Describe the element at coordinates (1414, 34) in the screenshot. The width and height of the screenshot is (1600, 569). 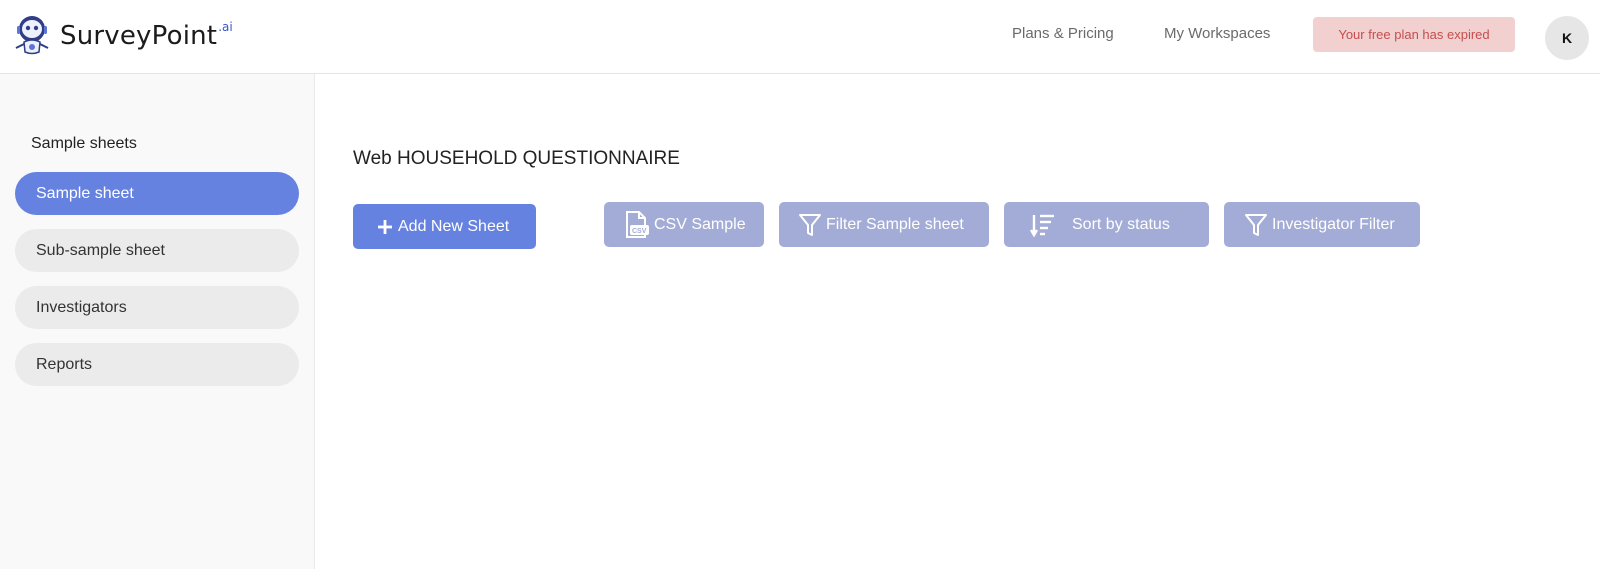
I see `plan-expired-badge: Your free plan has expired` at that location.